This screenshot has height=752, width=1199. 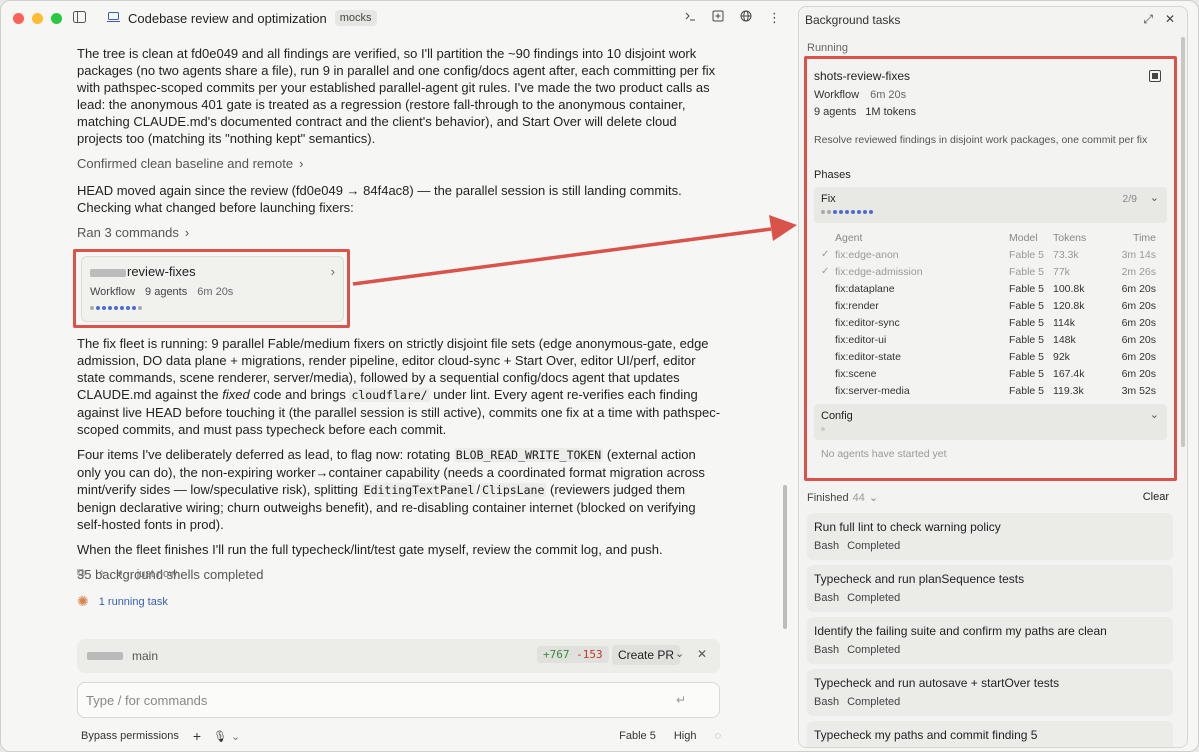 I want to click on pin-icon: ✧, so click(x=101, y=573).